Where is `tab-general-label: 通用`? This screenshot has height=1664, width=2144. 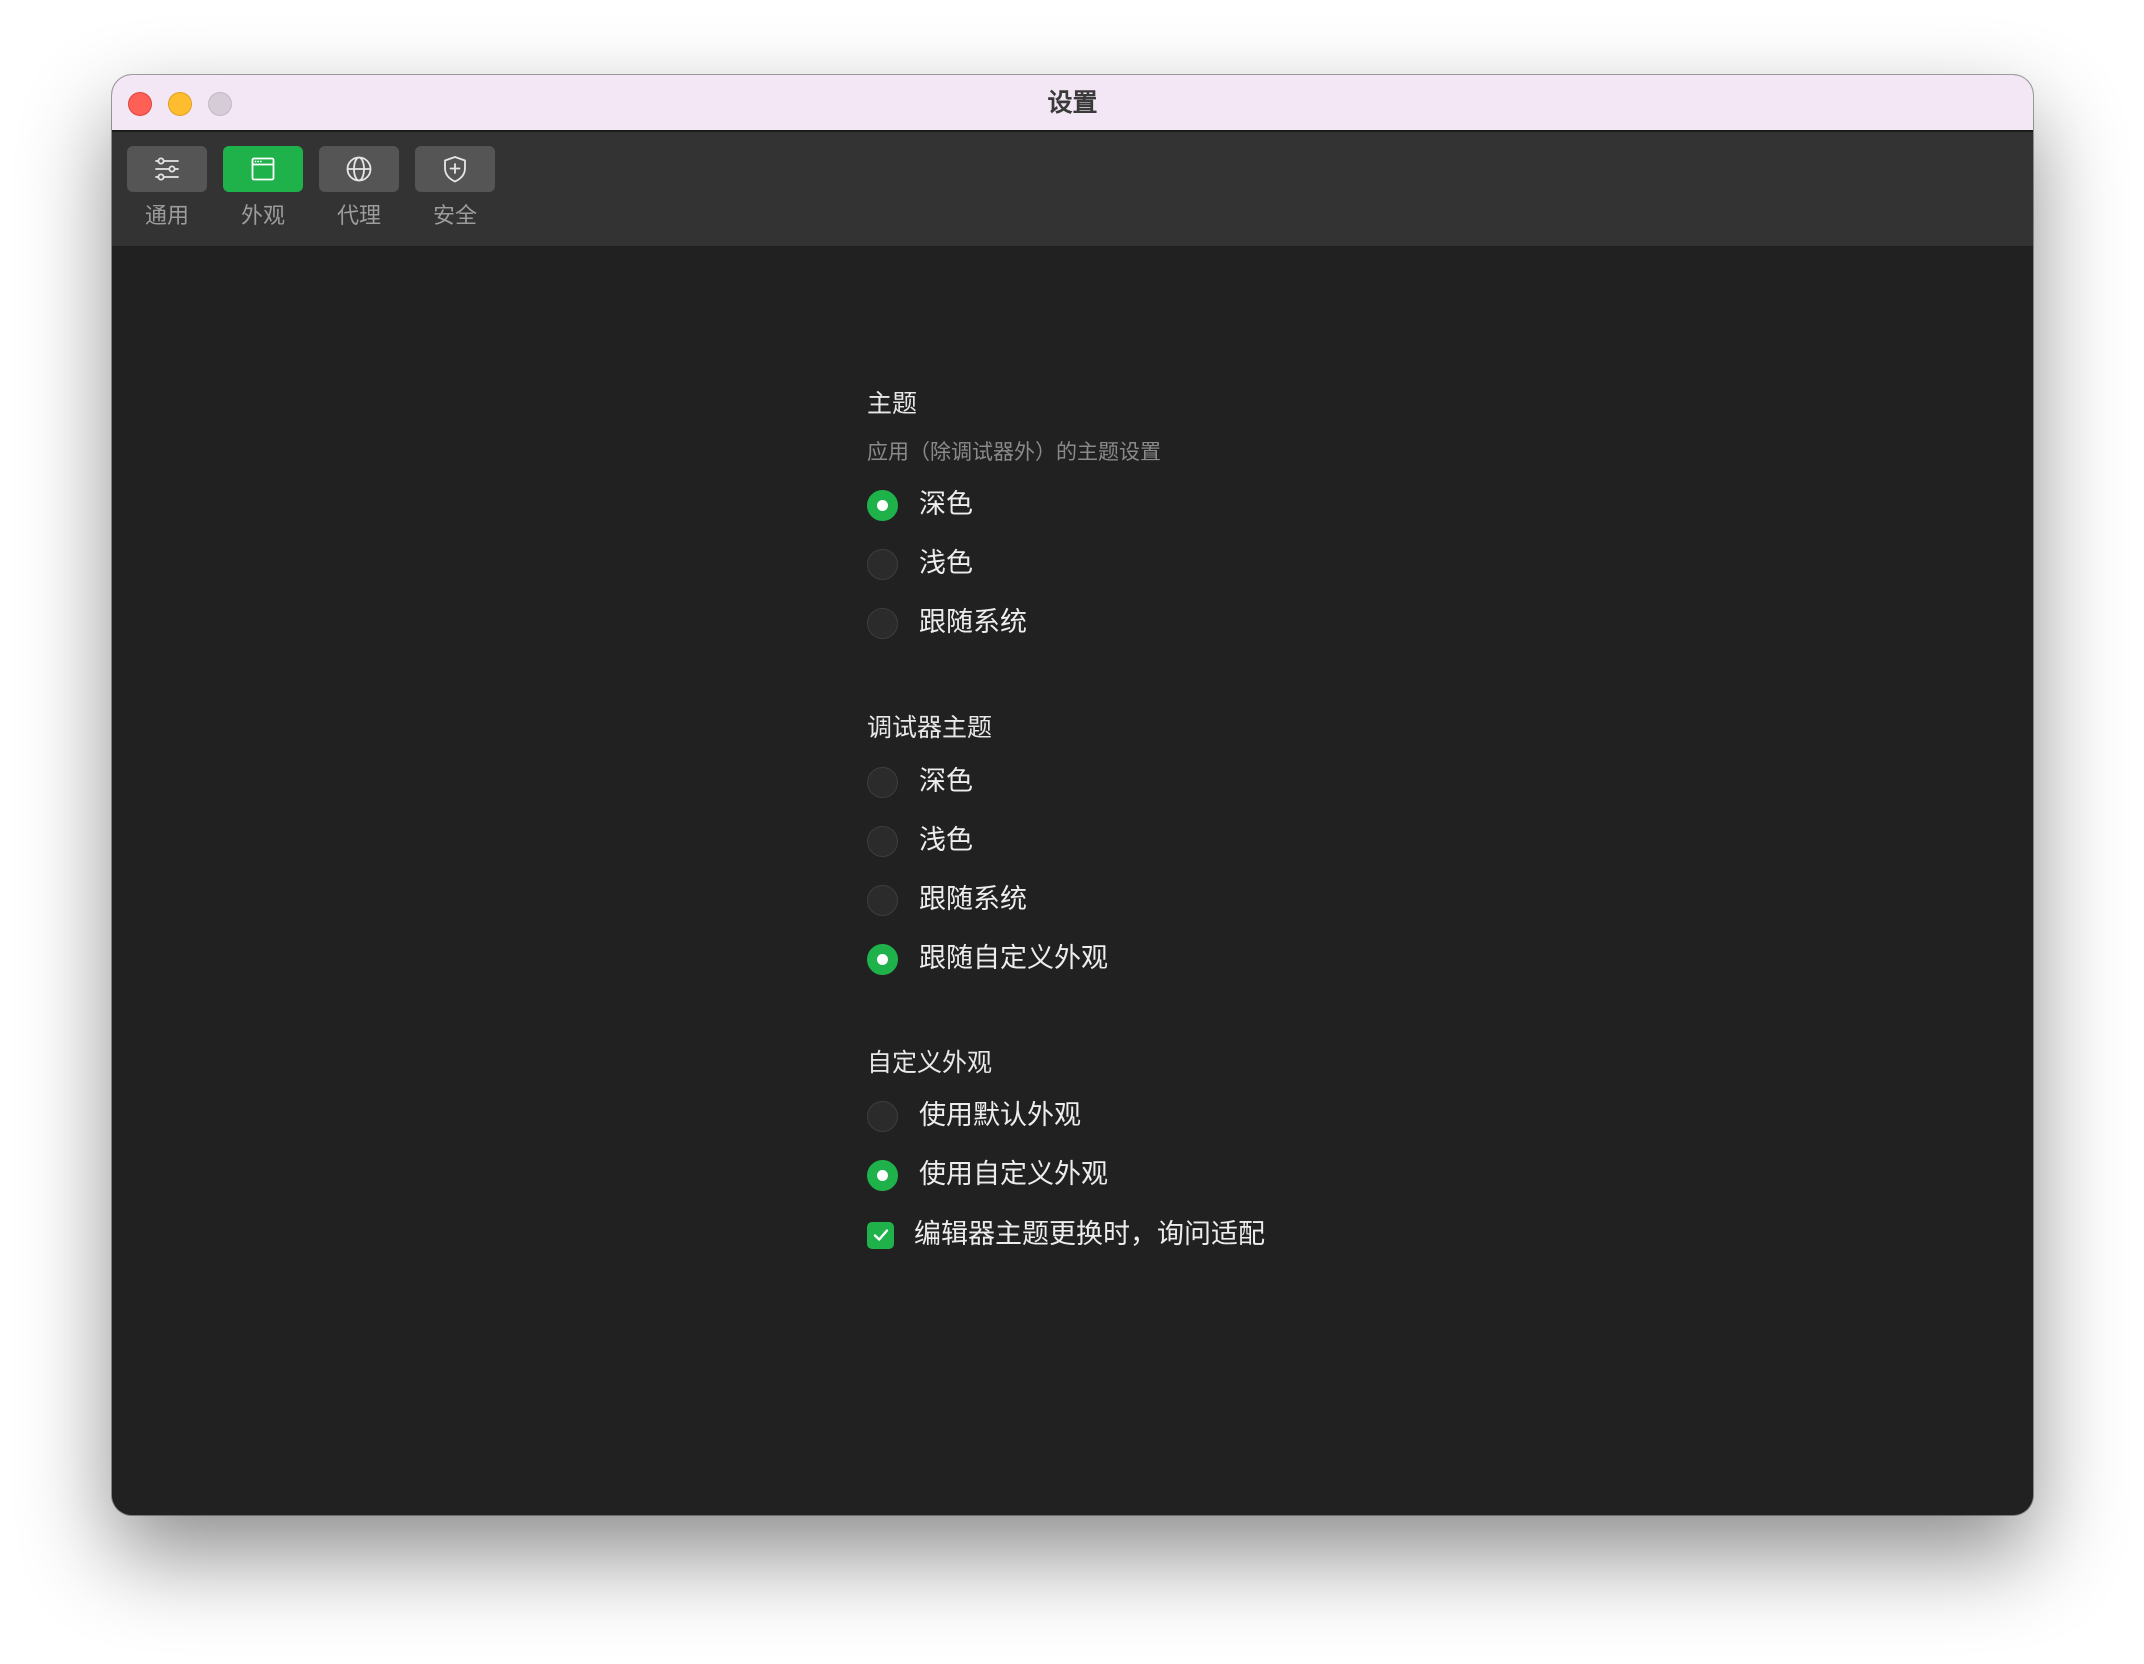
tab-general-label: 通用 is located at coordinates (166, 216).